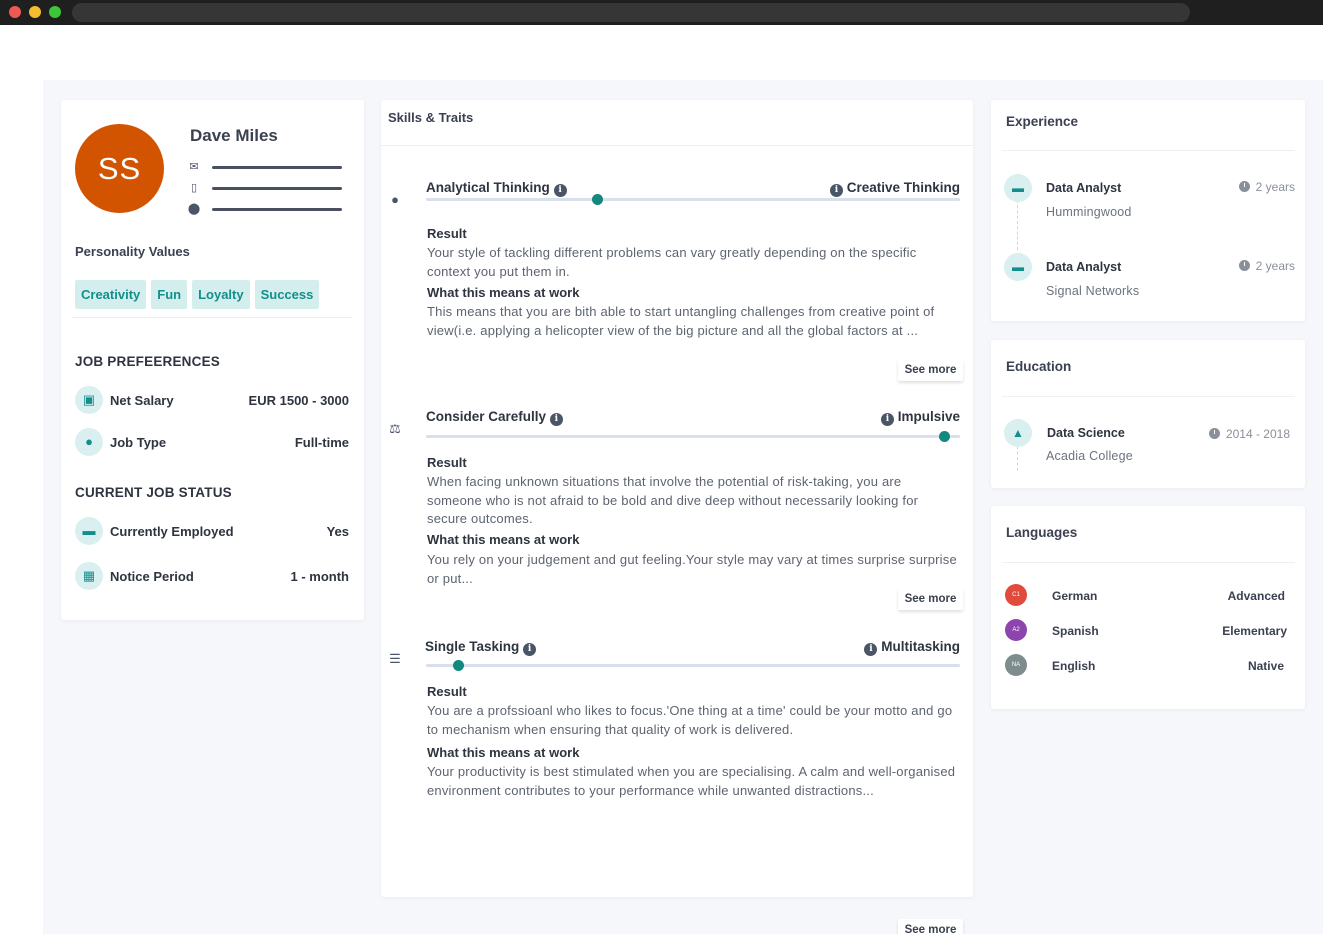  Describe the element at coordinates (321, 442) in the screenshot. I see `job-type-value: Full-time` at that location.